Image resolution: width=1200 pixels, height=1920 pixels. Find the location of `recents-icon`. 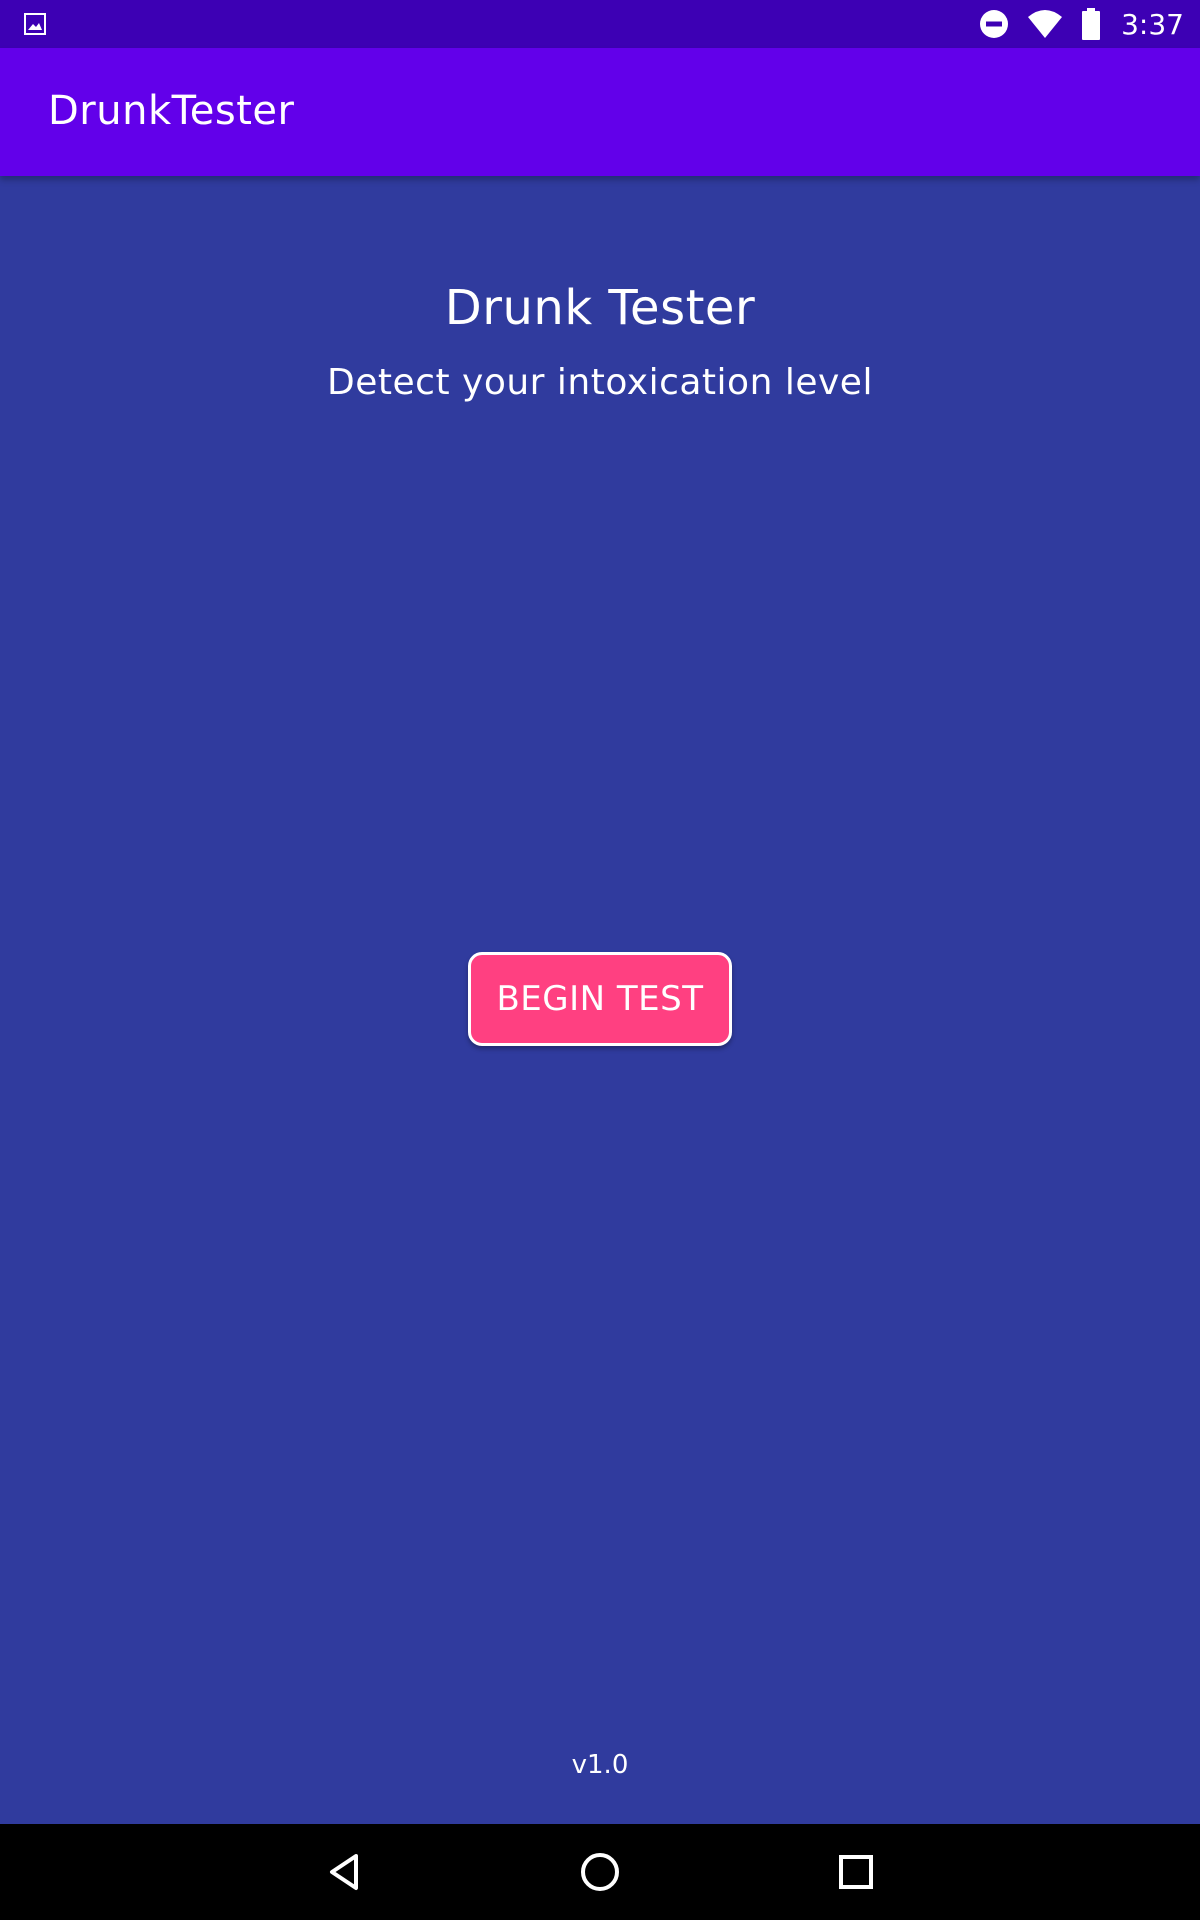

recents-icon is located at coordinates (856, 1872).